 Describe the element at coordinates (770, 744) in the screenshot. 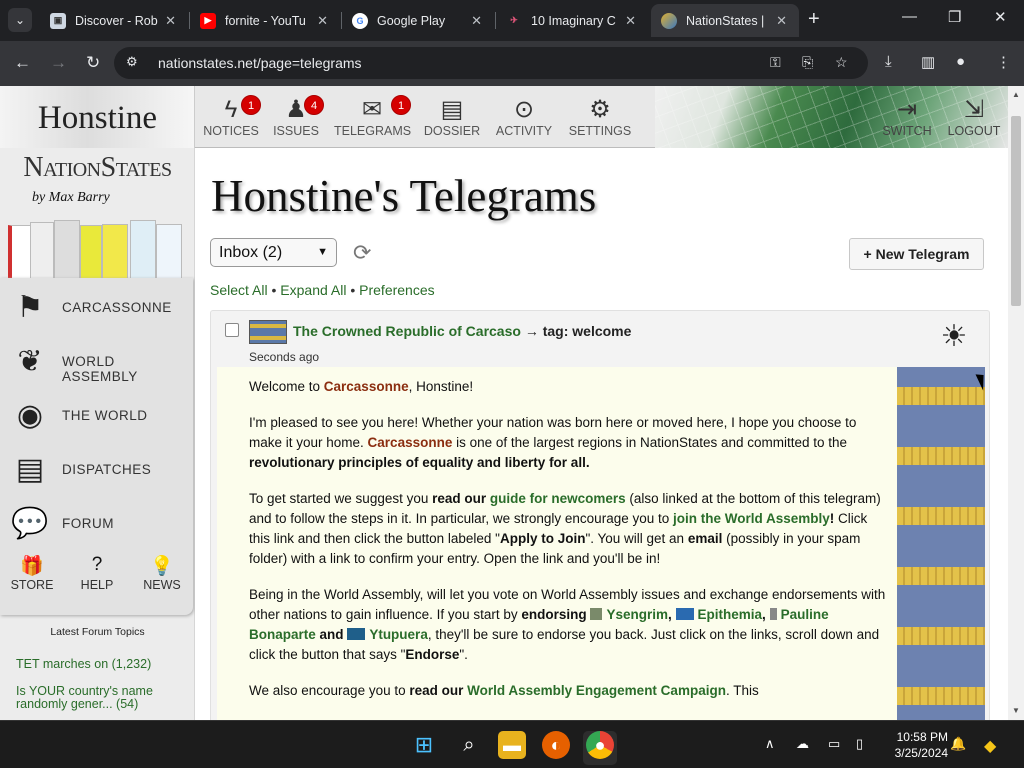

I see `chevron-up-icon: ∧` at that location.